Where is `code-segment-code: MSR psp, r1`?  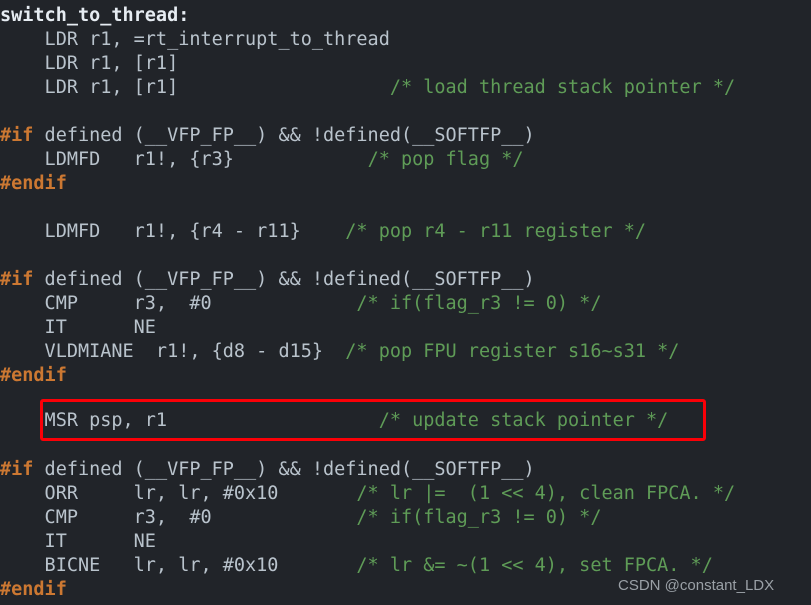
code-segment-code: MSR psp, r1 is located at coordinates (84, 420).